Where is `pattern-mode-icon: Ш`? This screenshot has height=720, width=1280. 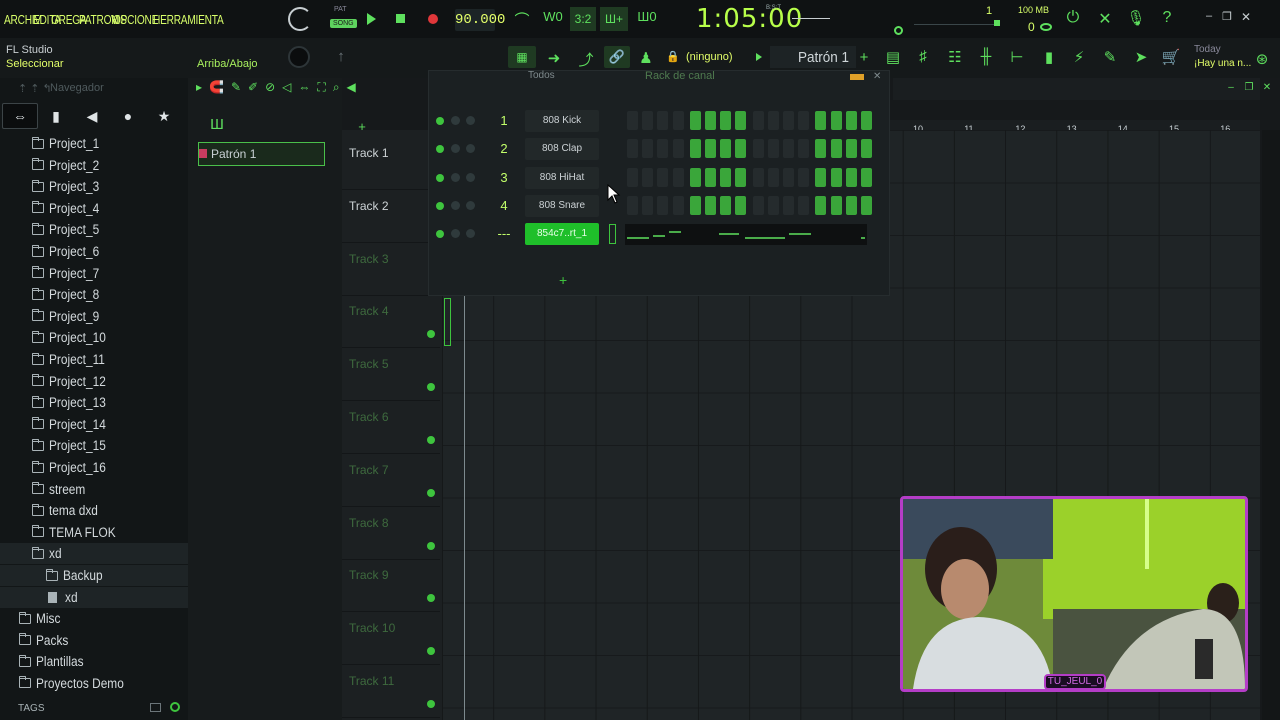
pattern-mode-icon: Ш is located at coordinates (217, 124).